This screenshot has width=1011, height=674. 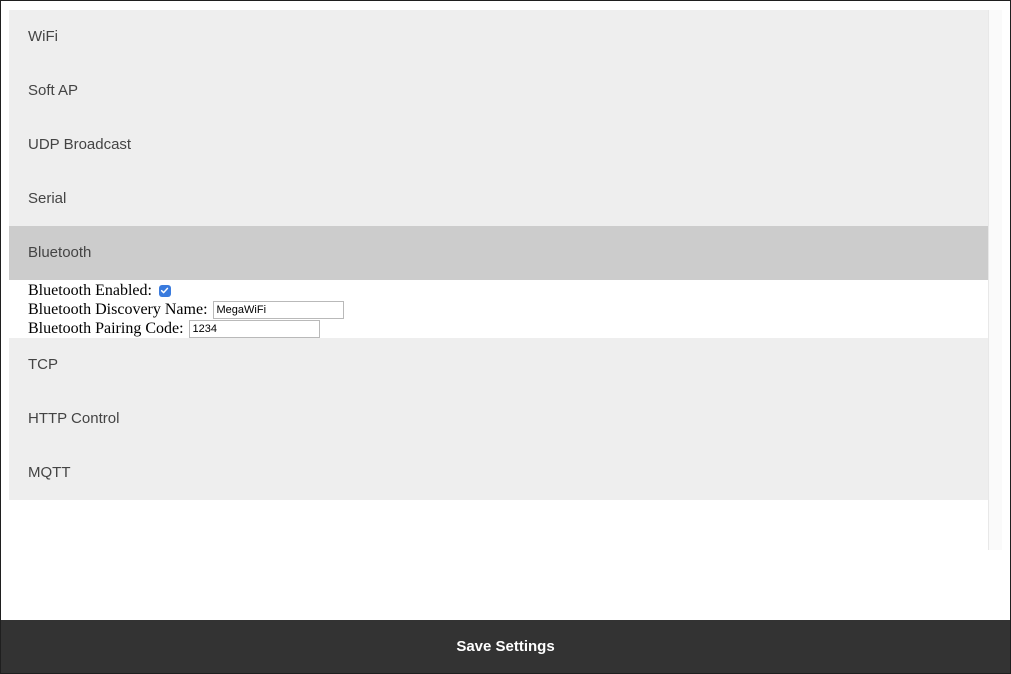 I want to click on section-soft-ap: Soft AP, so click(x=498, y=91).